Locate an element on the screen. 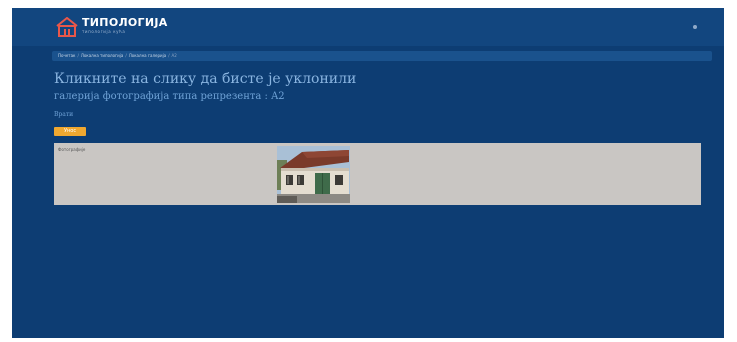 The width and height of the screenshot is (737, 342). gallery-photo is located at coordinates (313, 174).